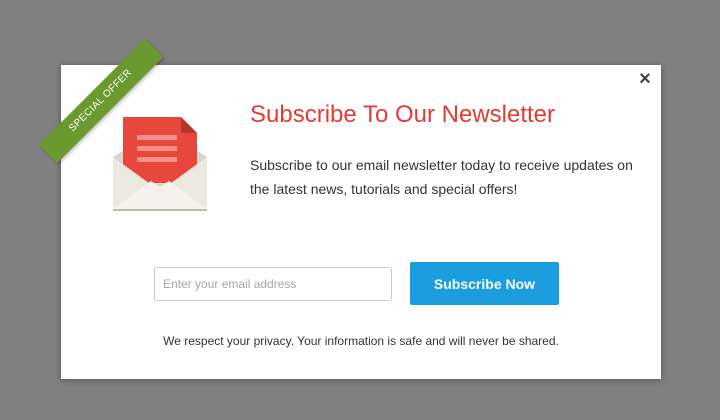  I want to click on email-field, so click(273, 284).